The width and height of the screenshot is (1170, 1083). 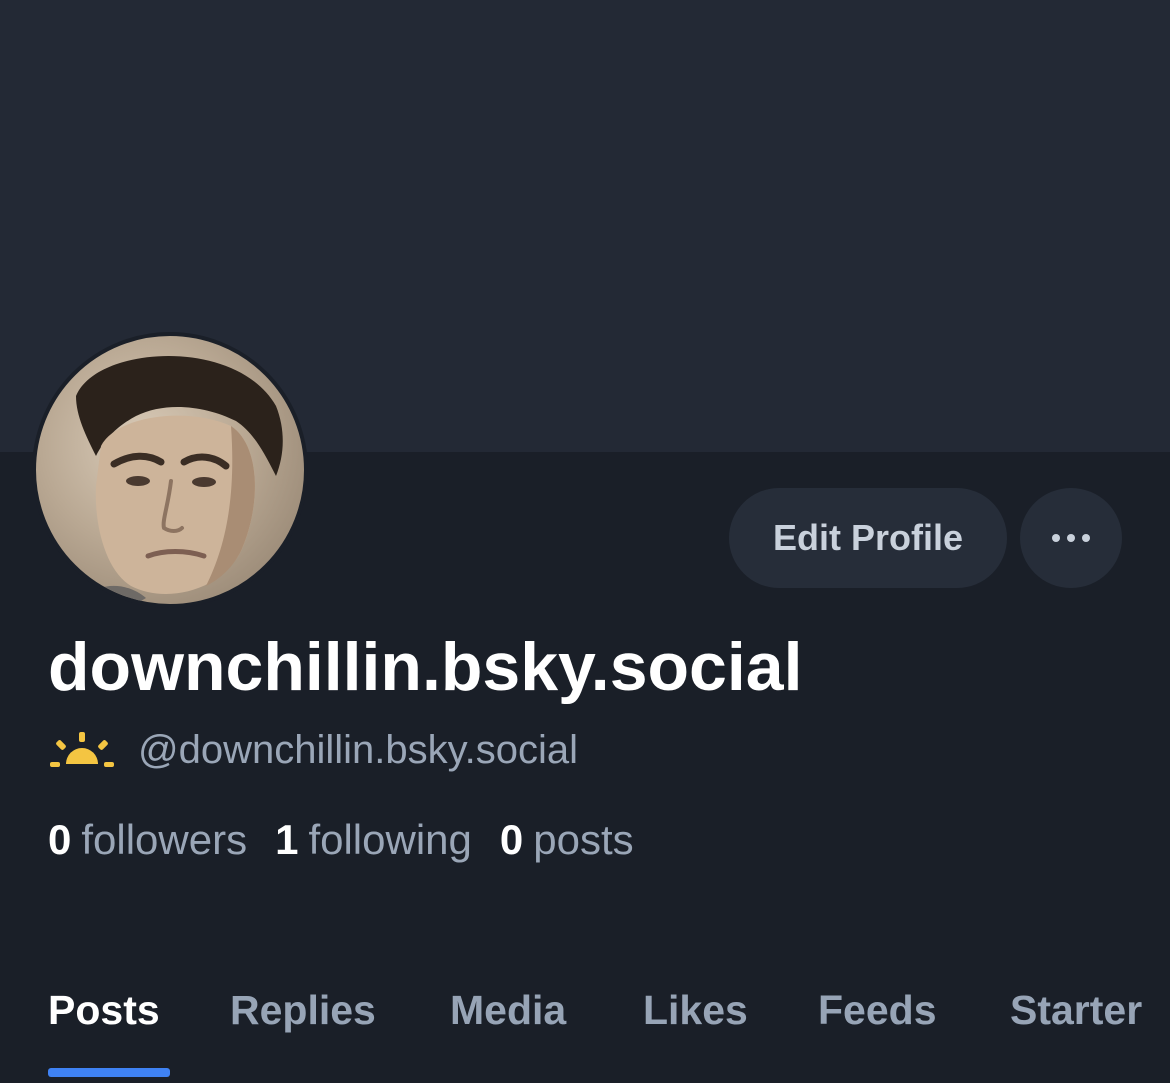 I want to click on posts-stat: 0 posts, so click(x=567, y=840).